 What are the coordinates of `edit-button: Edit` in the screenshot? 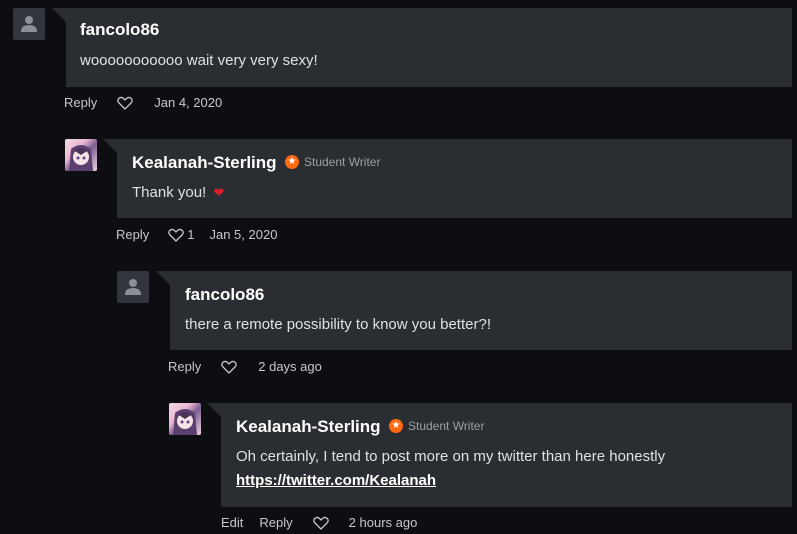 It's located at (232, 522).